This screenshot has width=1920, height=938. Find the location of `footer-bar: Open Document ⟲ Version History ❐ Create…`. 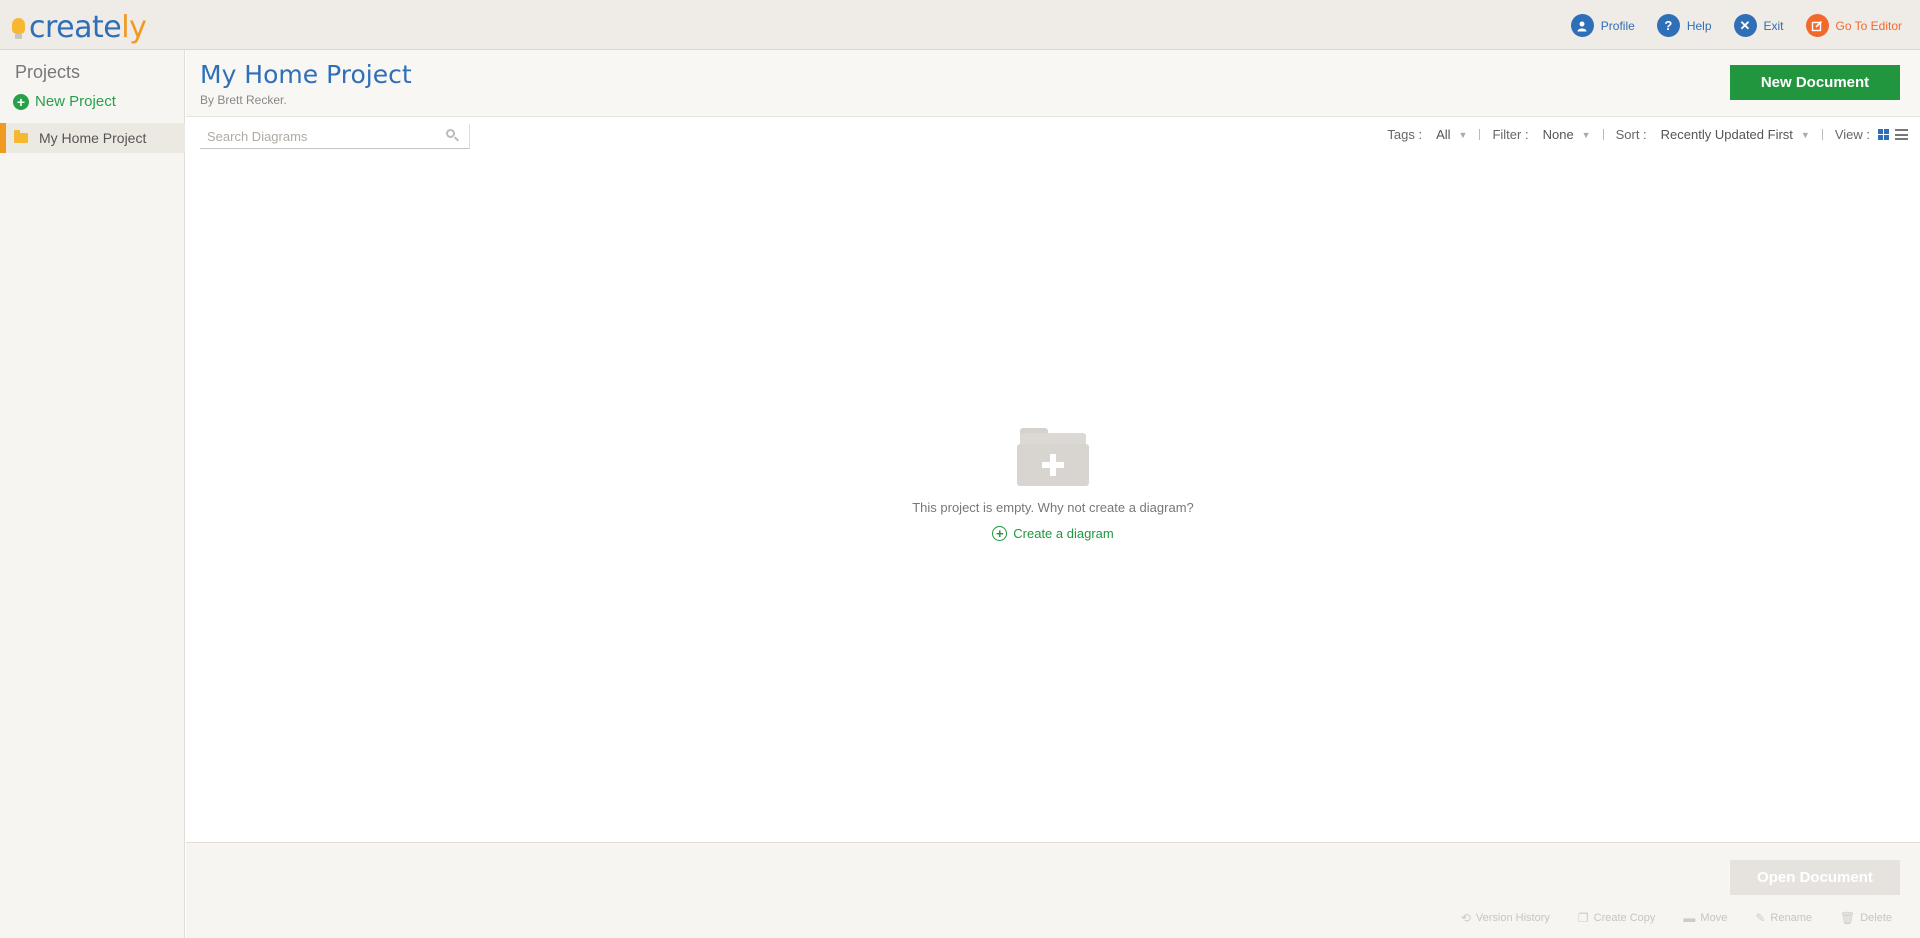

footer-bar: Open Document ⟲ Version History ❐ Create… is located at coordinates (1053, 890).